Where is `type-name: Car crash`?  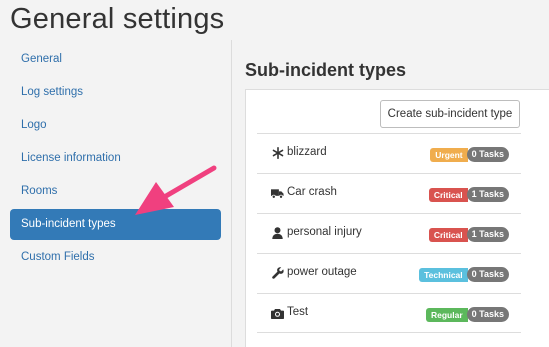 type-name: Car crash is located at coordinates (312, 192).